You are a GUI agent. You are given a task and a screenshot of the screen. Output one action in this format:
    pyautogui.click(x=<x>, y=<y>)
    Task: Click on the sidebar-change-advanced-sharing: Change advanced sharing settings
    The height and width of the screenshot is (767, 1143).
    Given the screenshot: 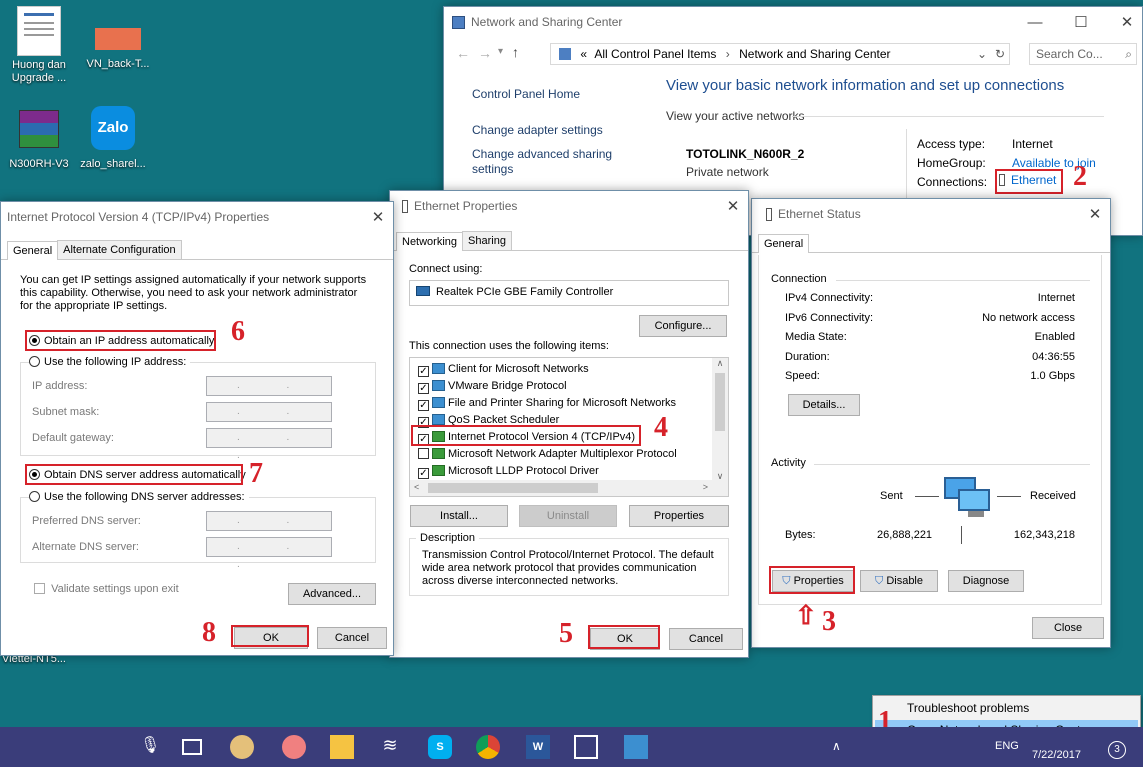 What is the action you would take?
    pyautogui.click(x=547, y=162)
    